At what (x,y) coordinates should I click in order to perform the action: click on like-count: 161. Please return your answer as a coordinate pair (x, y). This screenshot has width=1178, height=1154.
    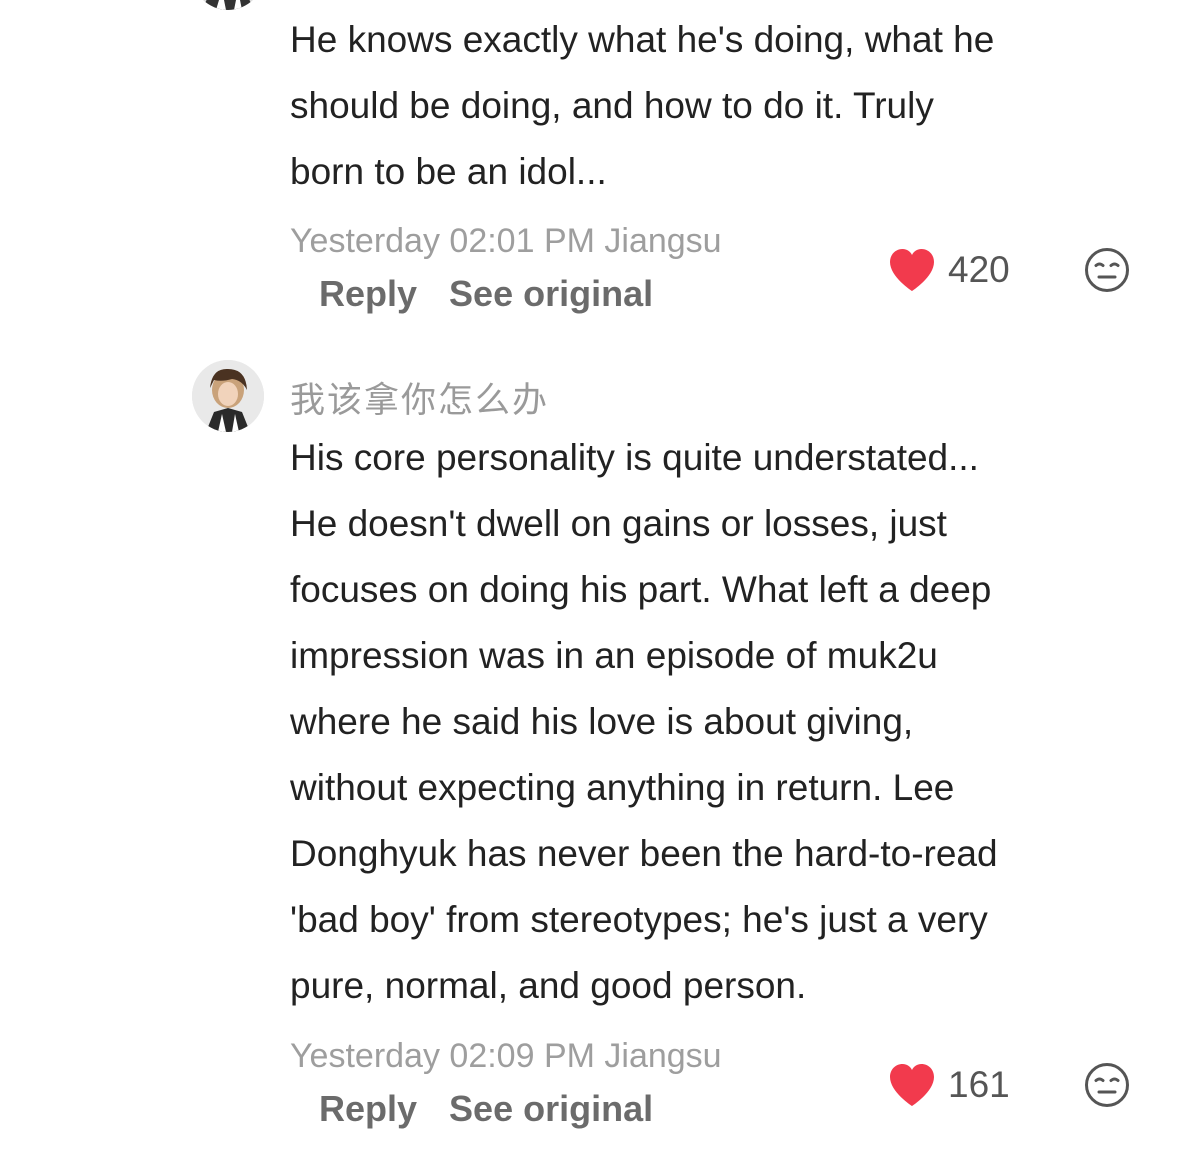
    Looking at the image, I should click on (979, 1084).